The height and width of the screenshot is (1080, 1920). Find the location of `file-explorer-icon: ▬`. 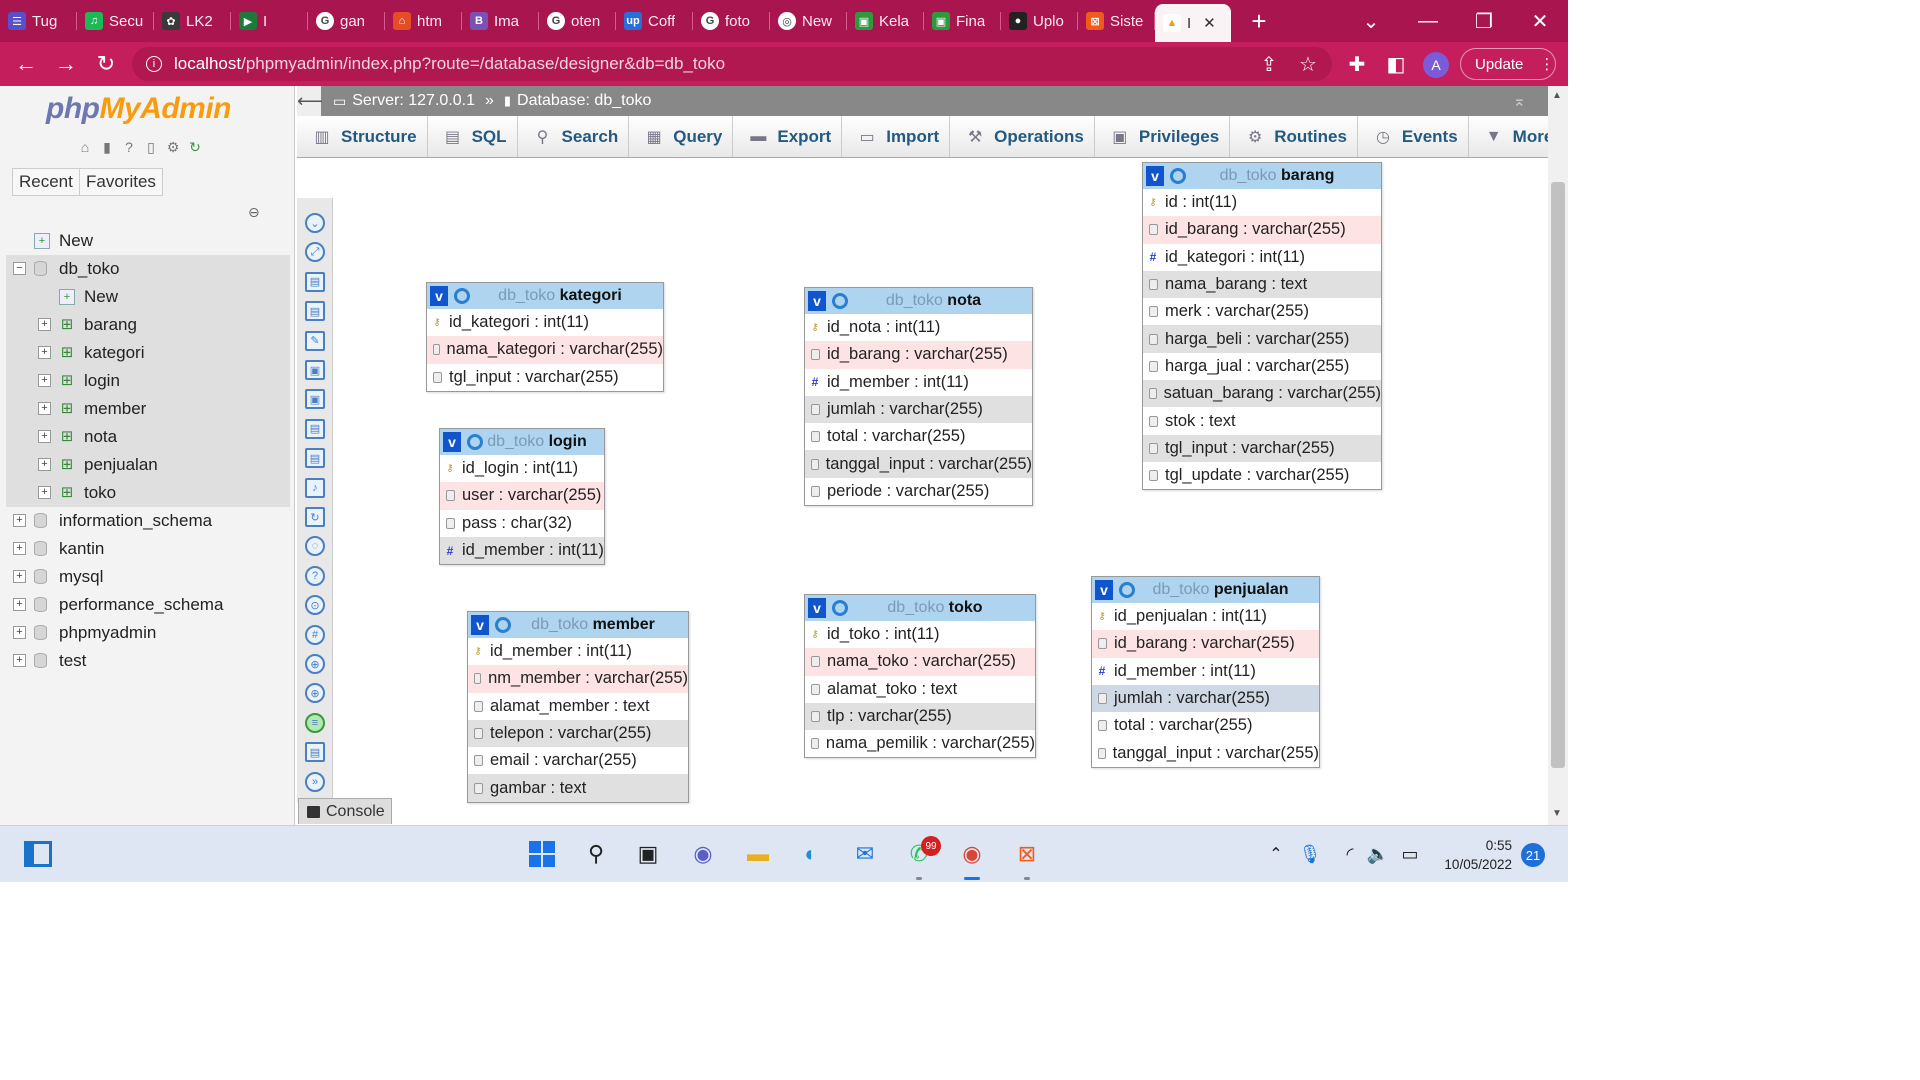

file-explorer-icon: ▬ is located at coordinates (758, 854).